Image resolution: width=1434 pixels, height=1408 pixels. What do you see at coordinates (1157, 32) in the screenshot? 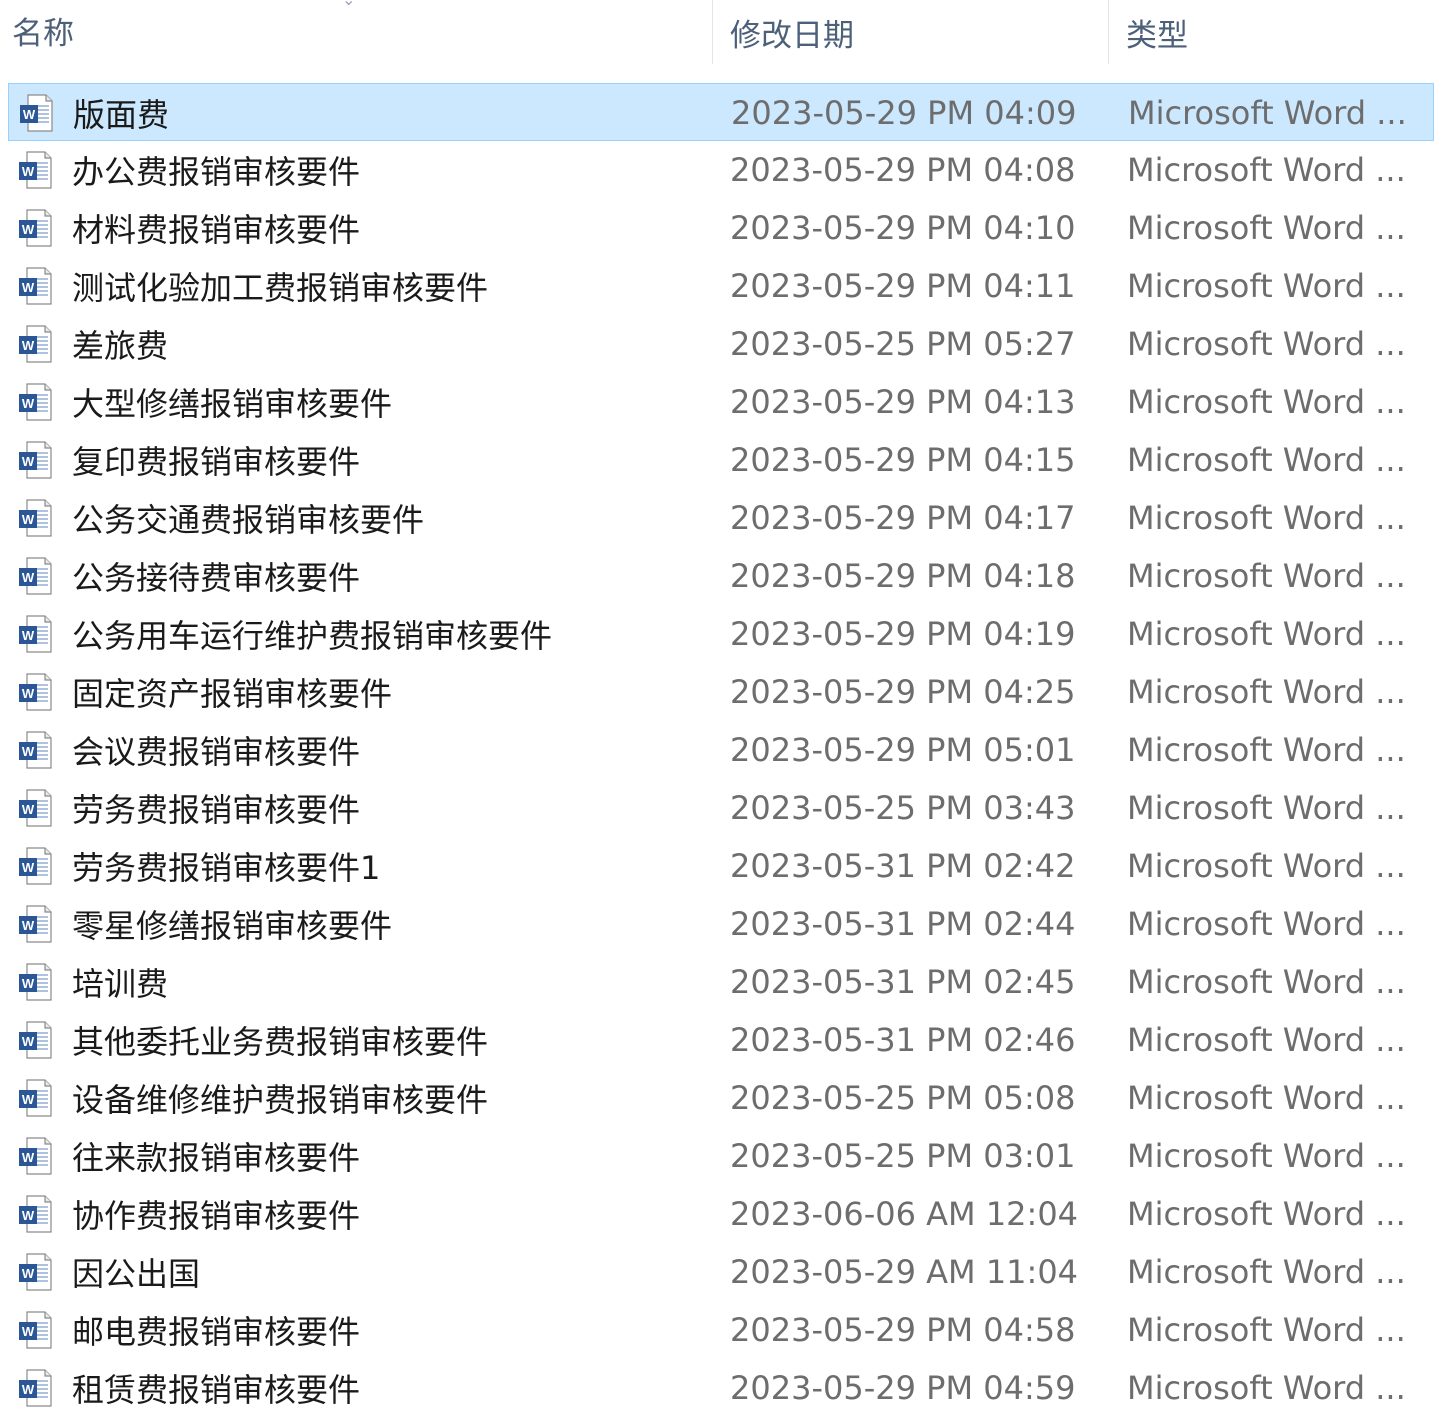
I see `column-header-type: 类型` at bounding box center [1157, 32].